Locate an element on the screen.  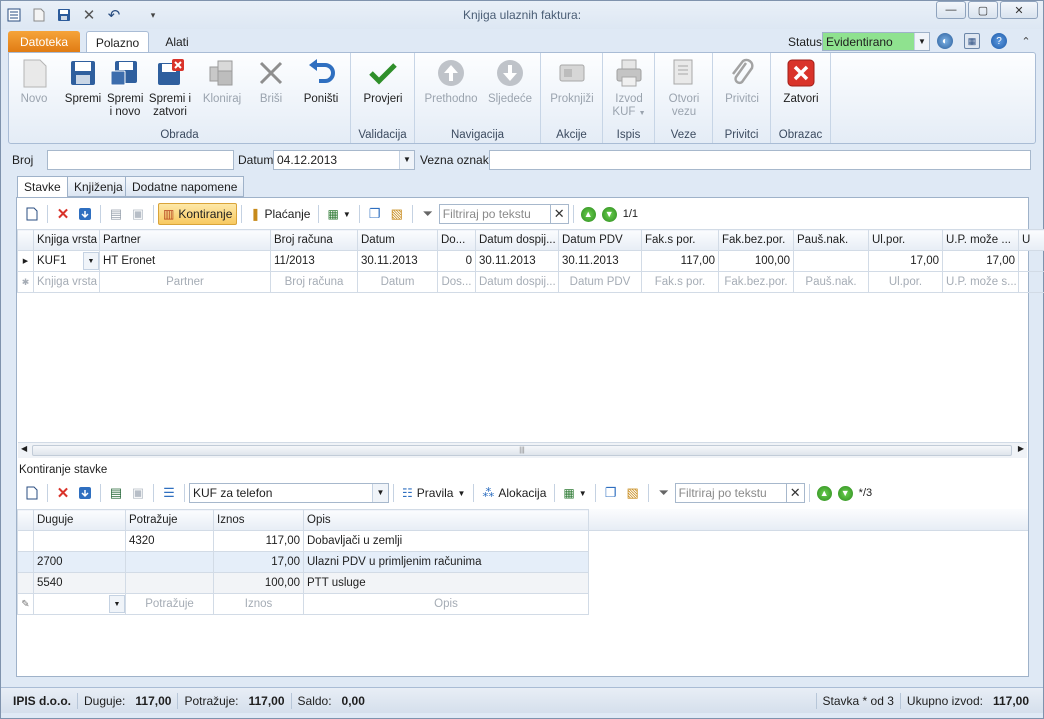
col-datum-pdv: Datum PDV is located at coordinates (600, 240).